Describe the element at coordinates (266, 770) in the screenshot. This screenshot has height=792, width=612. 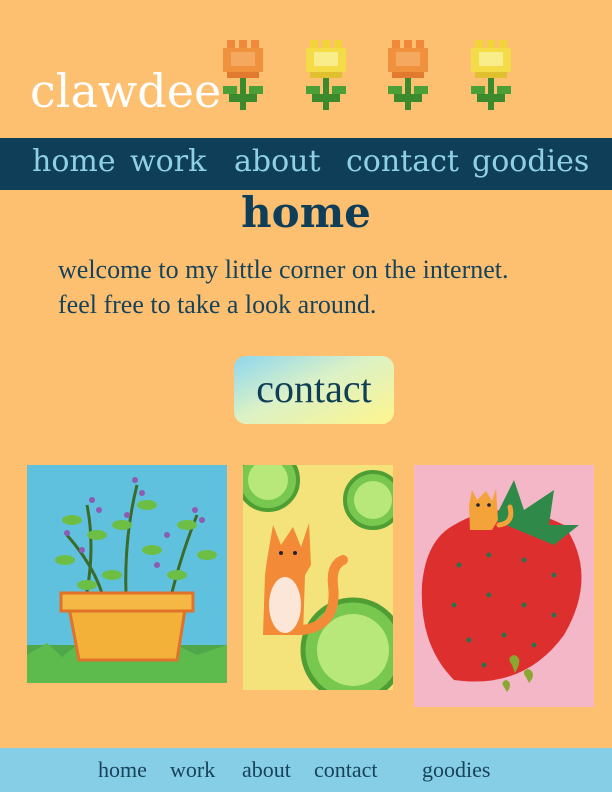
I see `footer-link-about: about` at that location.